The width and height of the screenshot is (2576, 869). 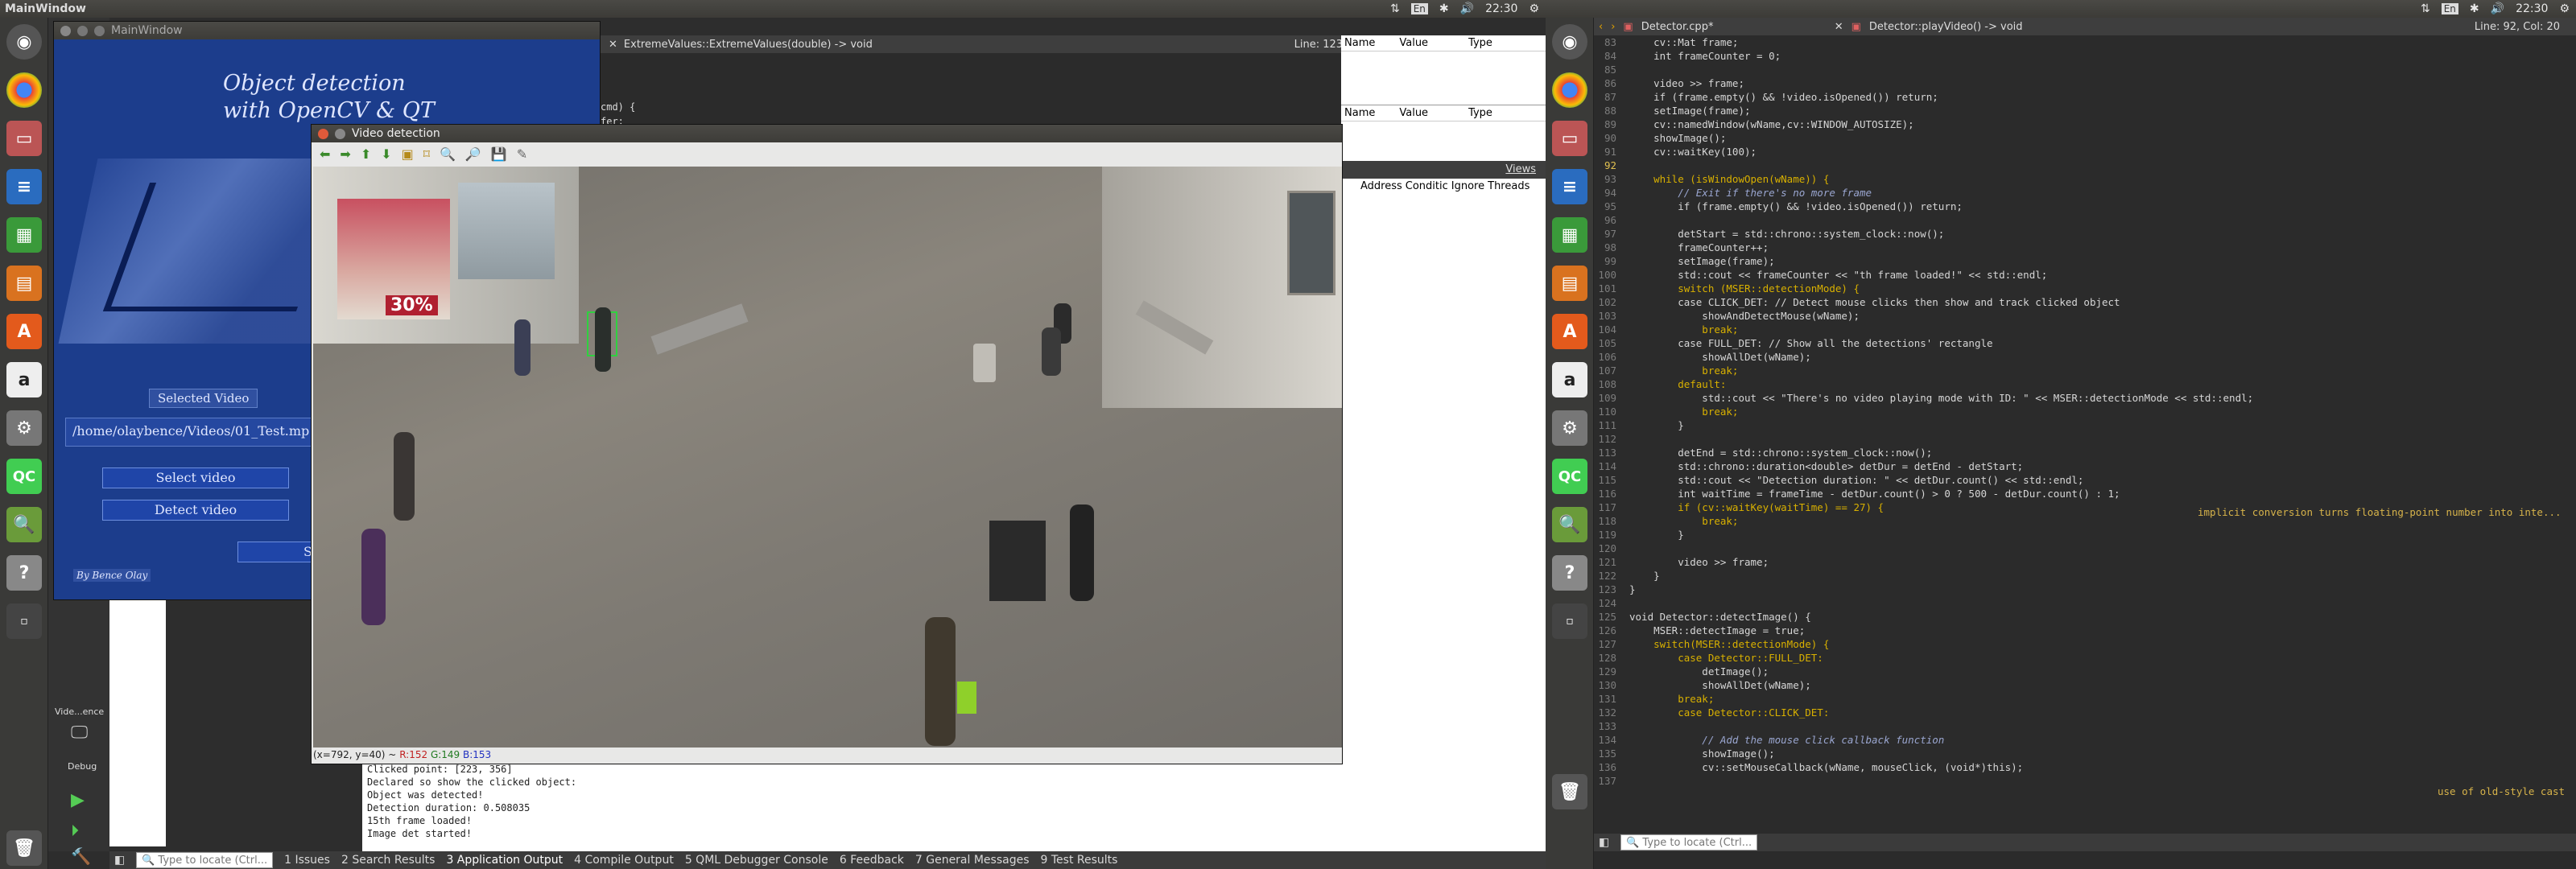 I want to click on line-number: 131, so click(x=1613, y=699).